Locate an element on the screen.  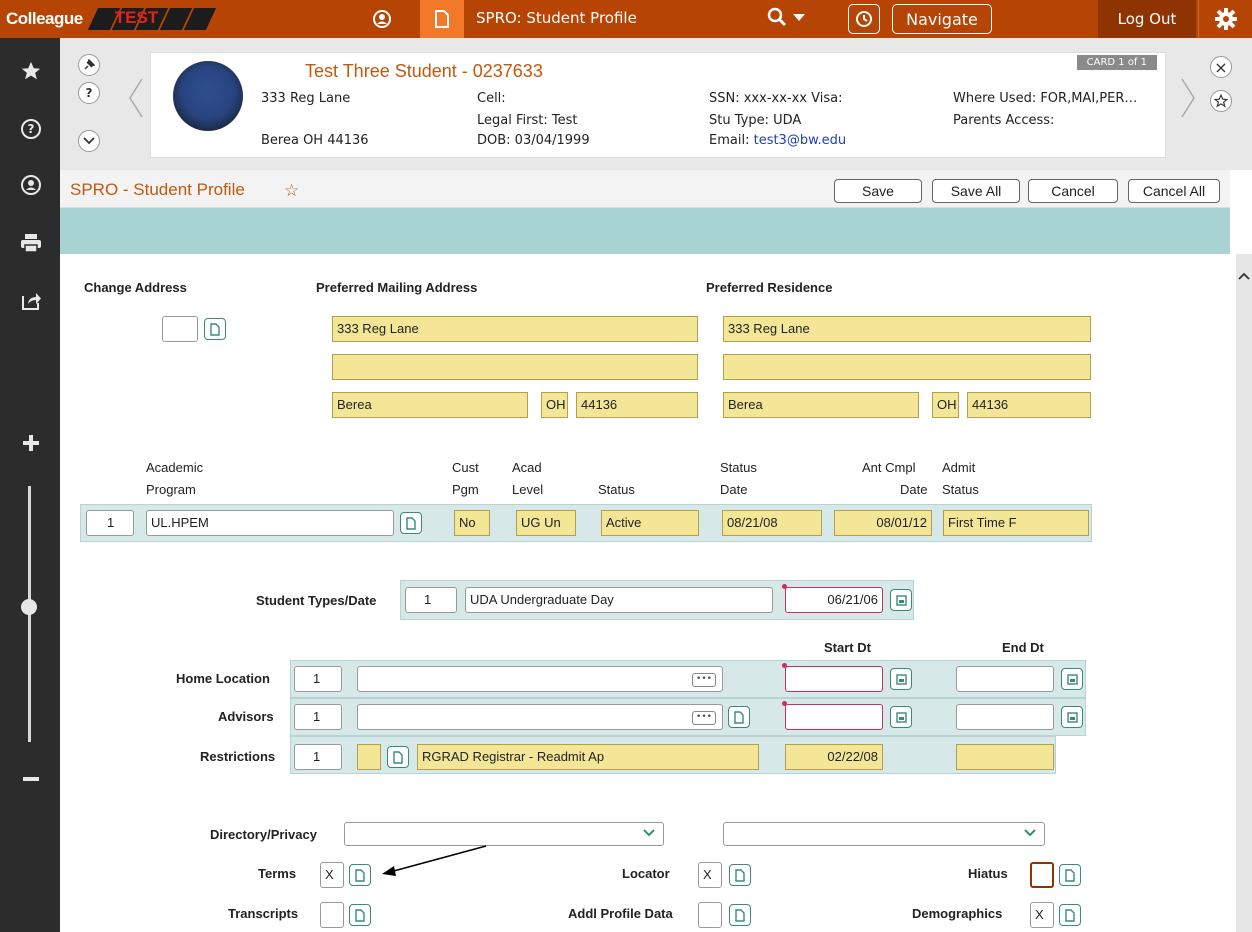
zoom-slider-handle is located at coordinates (29, 607).